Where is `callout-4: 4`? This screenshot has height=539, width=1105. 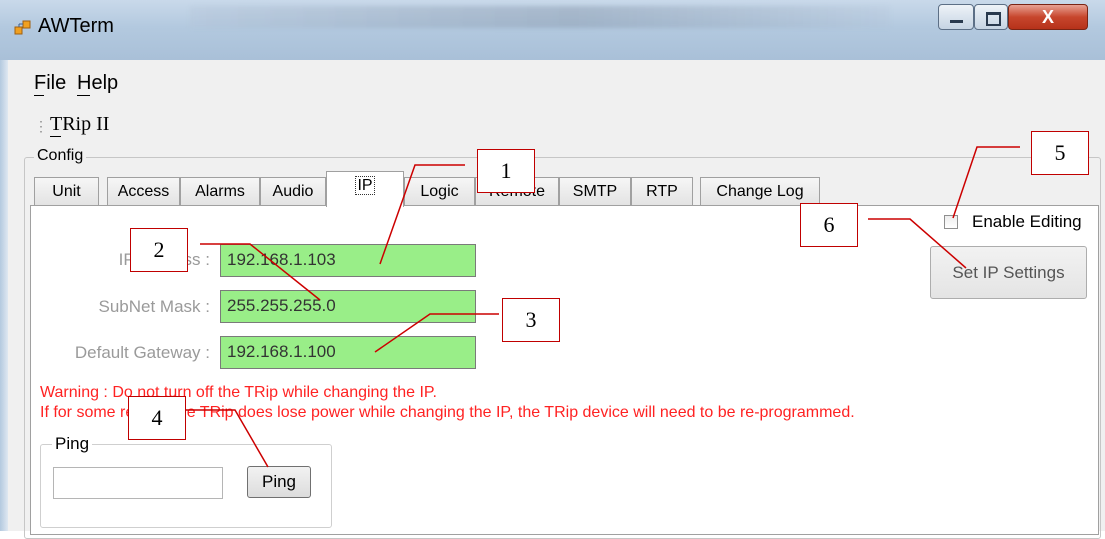
callout-4: 4 is located at coordinates (157, 418).